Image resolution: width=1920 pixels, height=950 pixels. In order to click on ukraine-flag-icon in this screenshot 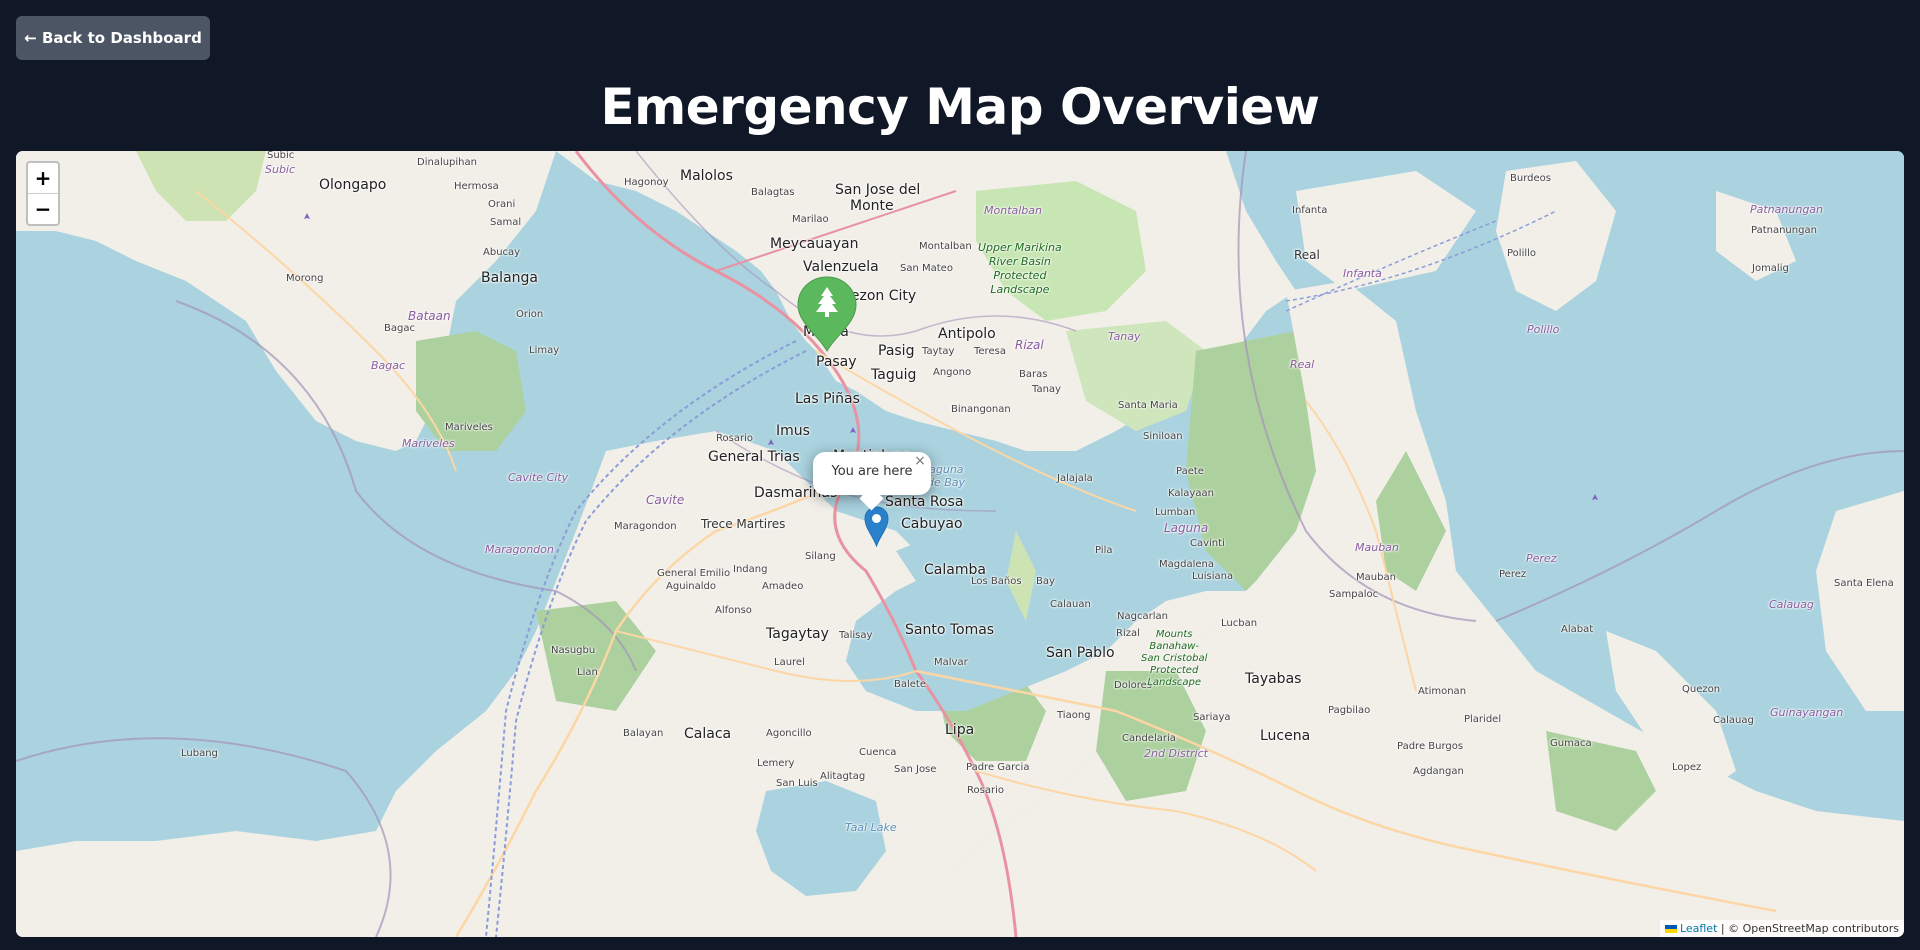, I will do `click(1670, 929)`.